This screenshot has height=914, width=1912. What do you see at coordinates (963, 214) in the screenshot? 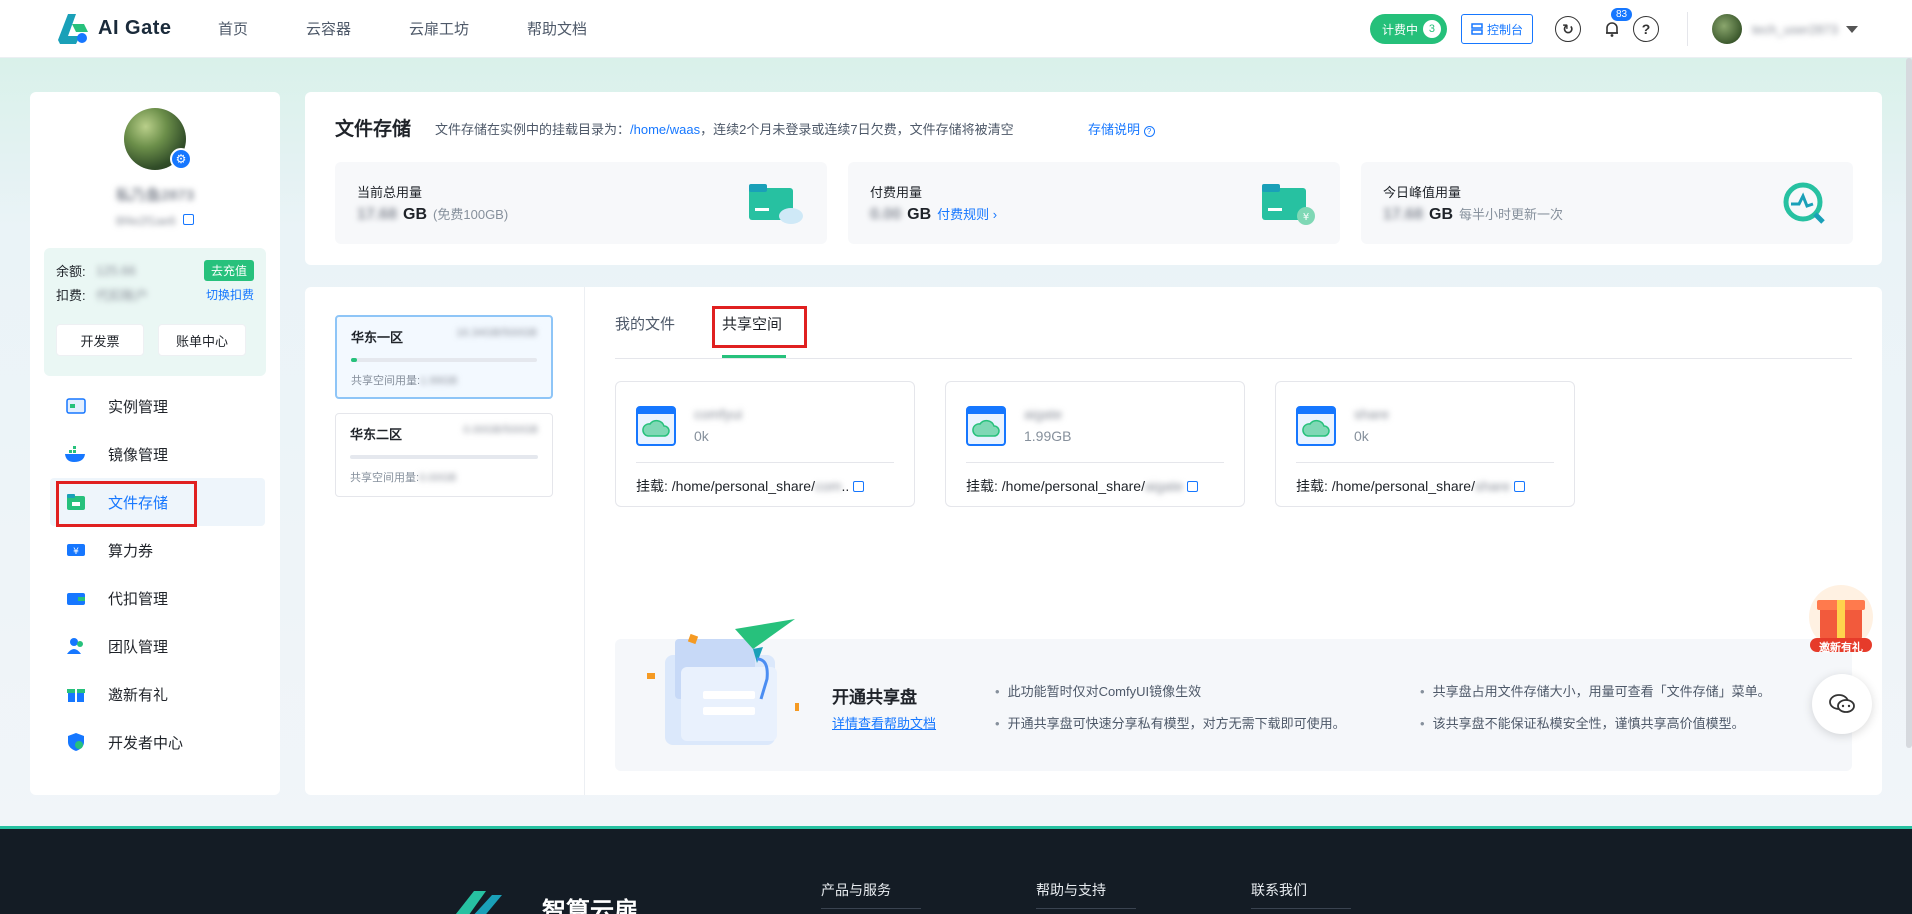
I see `paid-rules-label: 付费规则` at bounding box center [963, 214].